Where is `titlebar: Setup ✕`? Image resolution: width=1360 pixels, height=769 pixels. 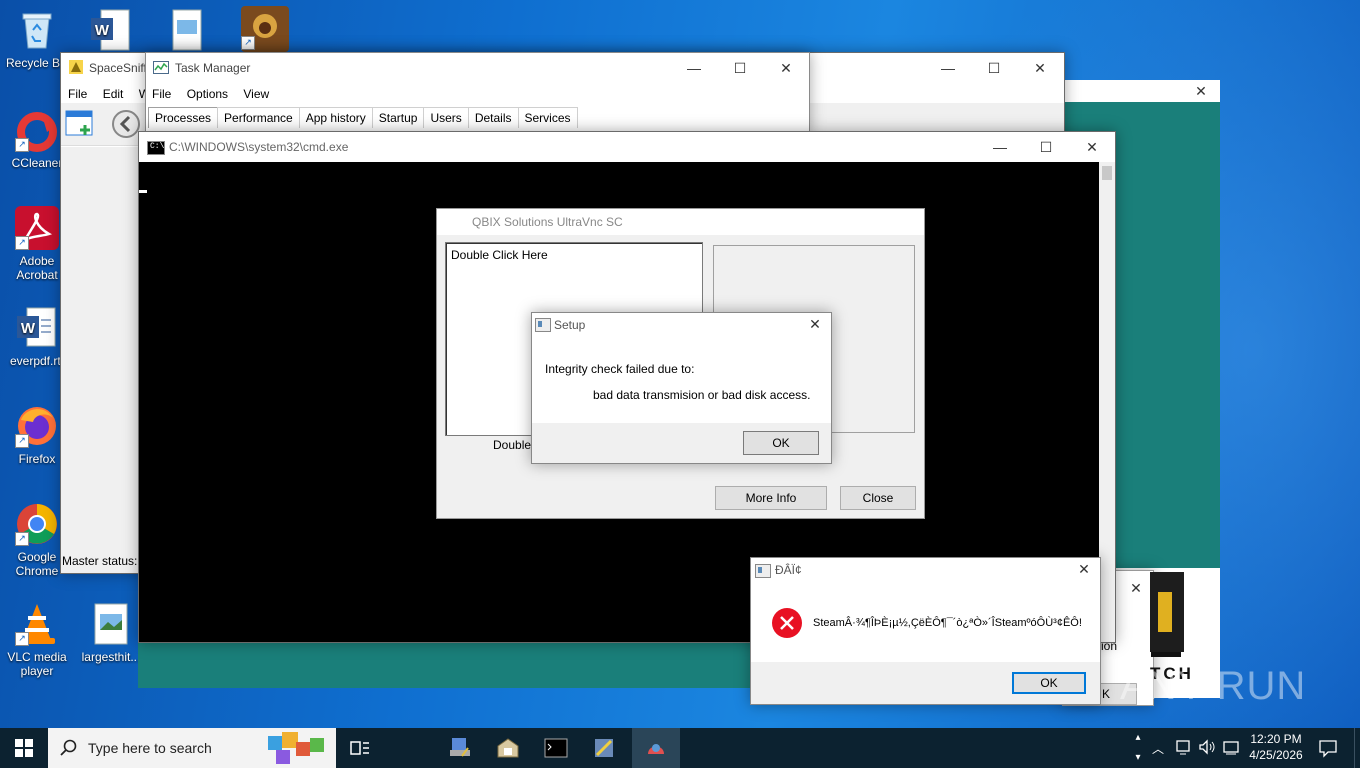 titlebar: Setup ✕ is located at coordinates (681, 326).